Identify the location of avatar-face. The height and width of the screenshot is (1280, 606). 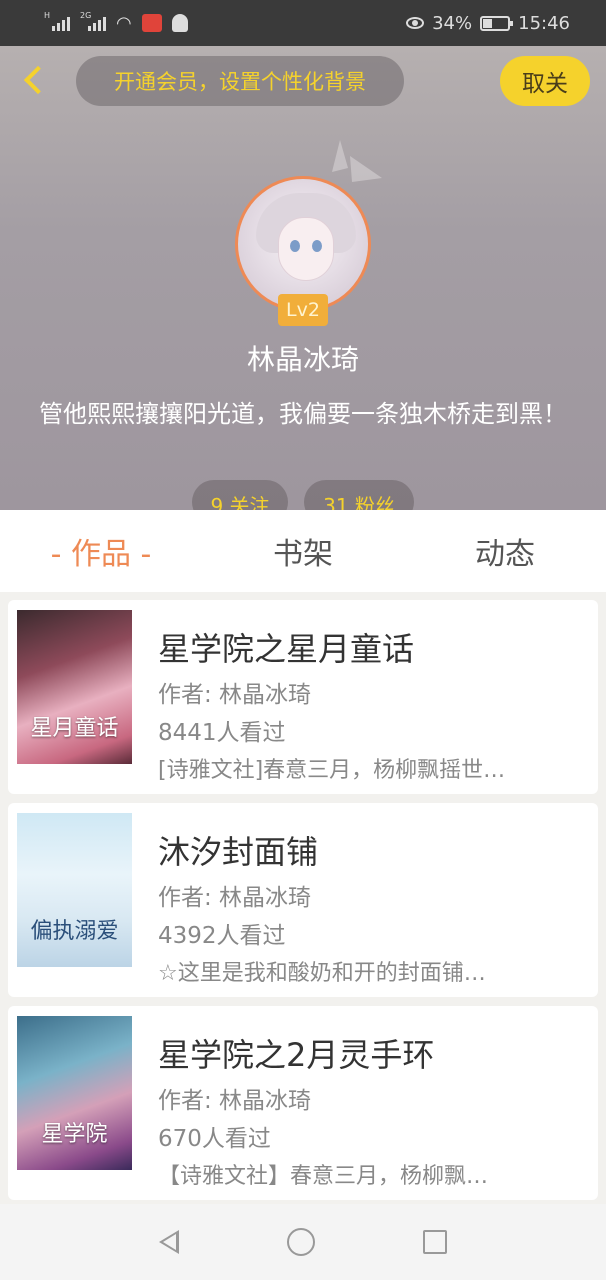
(306, 249).